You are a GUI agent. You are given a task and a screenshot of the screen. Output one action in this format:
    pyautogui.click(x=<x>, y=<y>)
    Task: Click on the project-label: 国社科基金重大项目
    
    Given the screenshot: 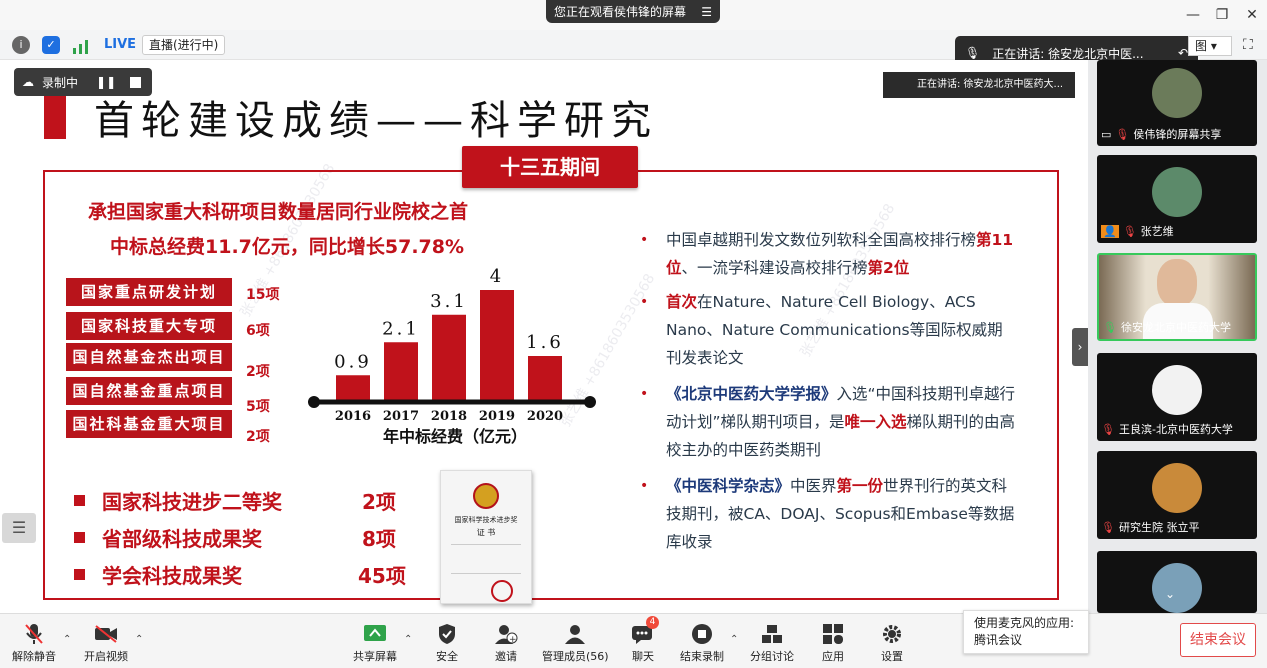 What is the action you would take?
    pyautogui.click(x=149, y=424)
    